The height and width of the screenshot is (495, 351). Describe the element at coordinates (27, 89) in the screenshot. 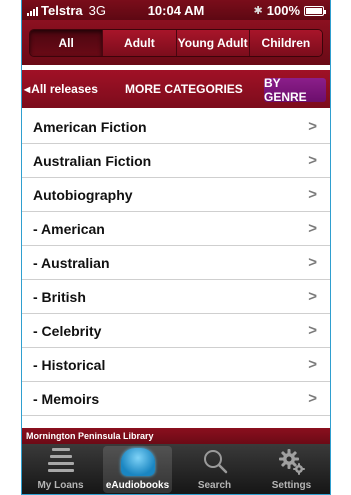

I see `back-arrow-icon: ◀` at that location.